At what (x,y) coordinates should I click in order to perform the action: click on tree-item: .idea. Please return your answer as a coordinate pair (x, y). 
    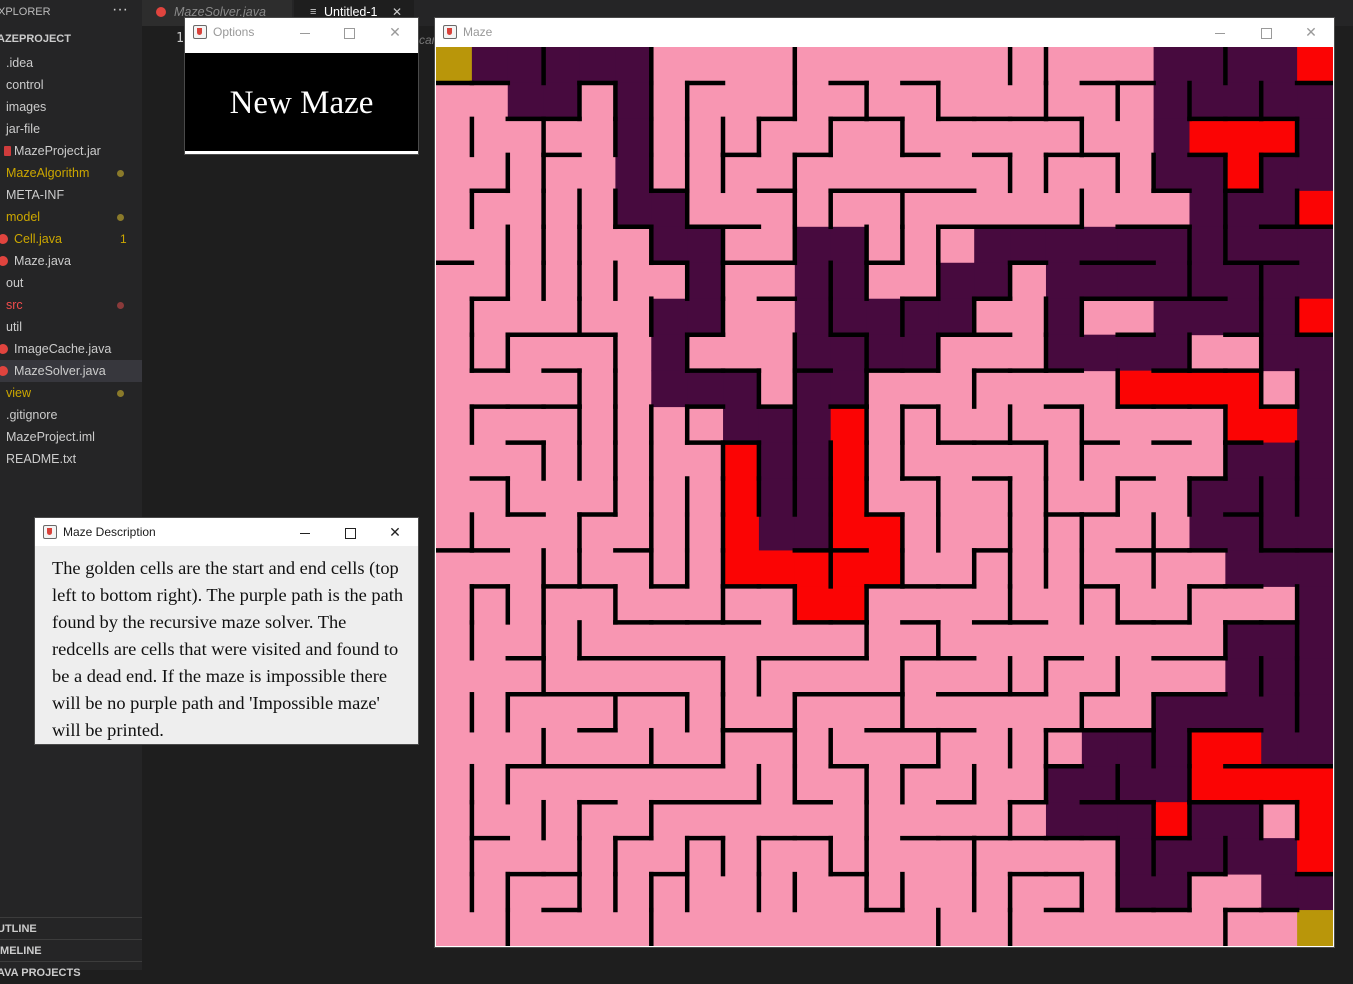
    Looking at the image, I should click on (71, 63).